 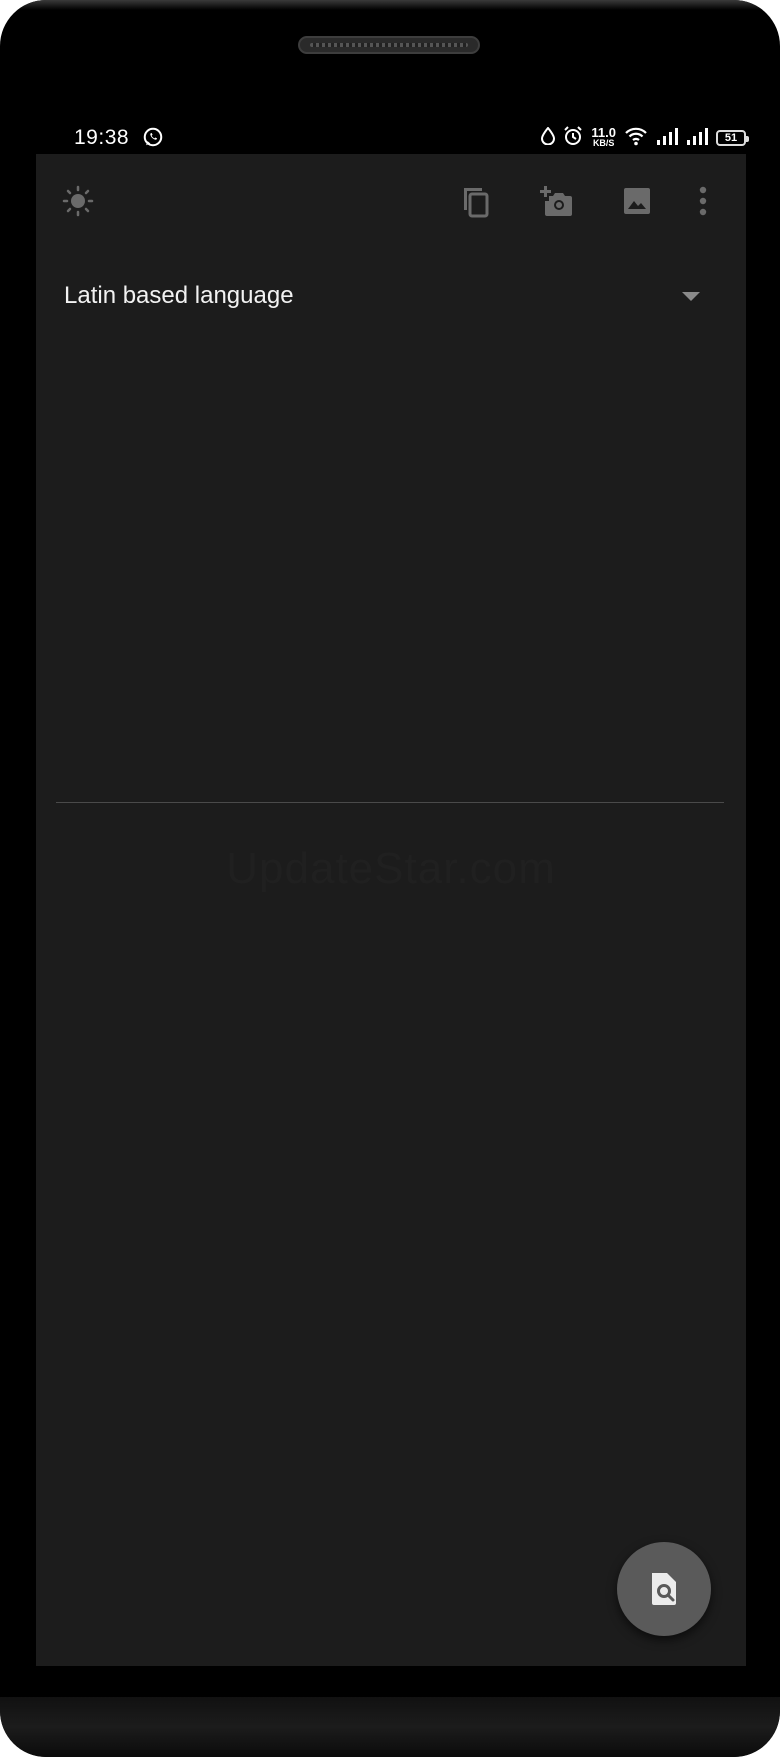 What do you see at coordinates (102, 137) in the screenshot?
I see `status-time: 19:38` at bounding box center [102, 137].